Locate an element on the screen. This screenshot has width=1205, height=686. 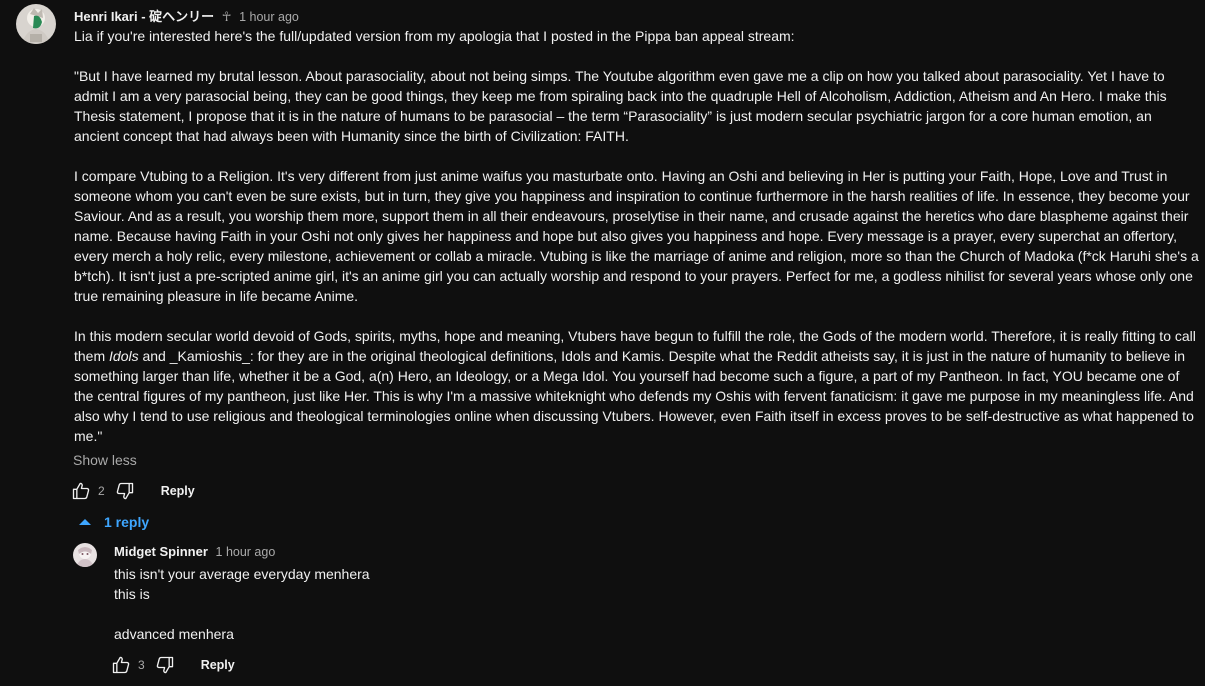
reply-author-name: Midget Spinner is located at coordinates (161, 551).